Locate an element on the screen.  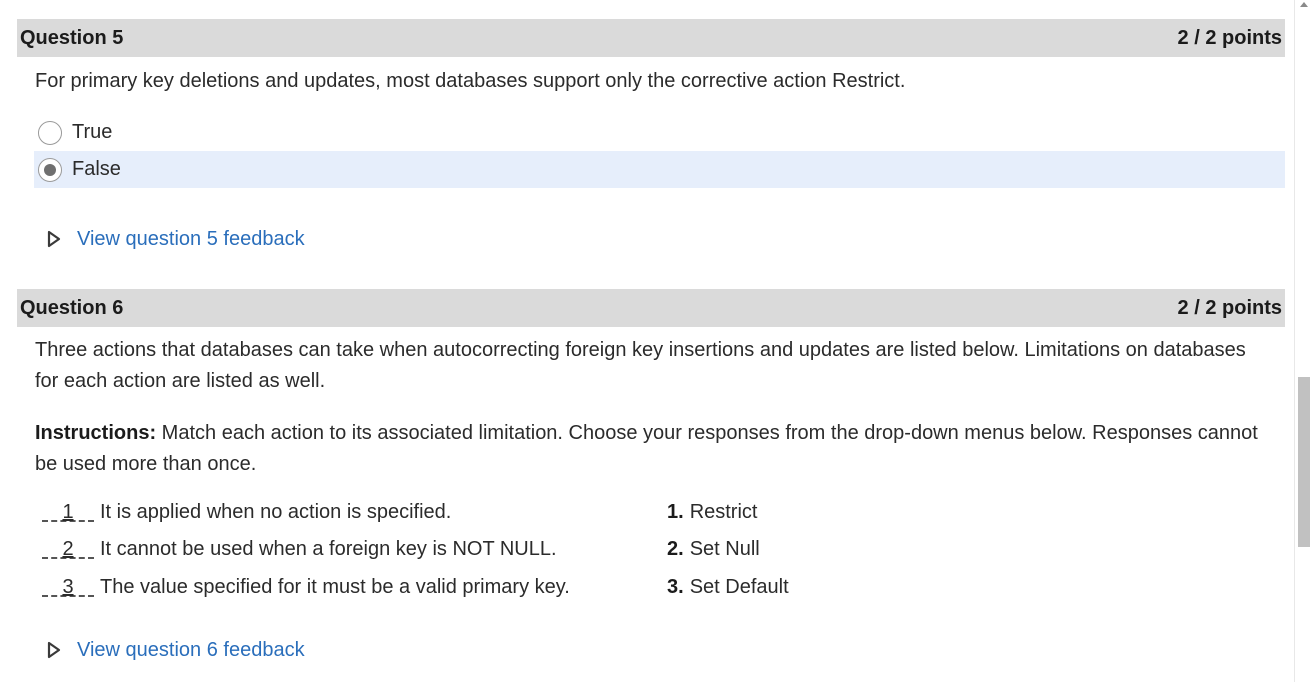
question-6-title: Question 6 is located at coordinates (72, 307).